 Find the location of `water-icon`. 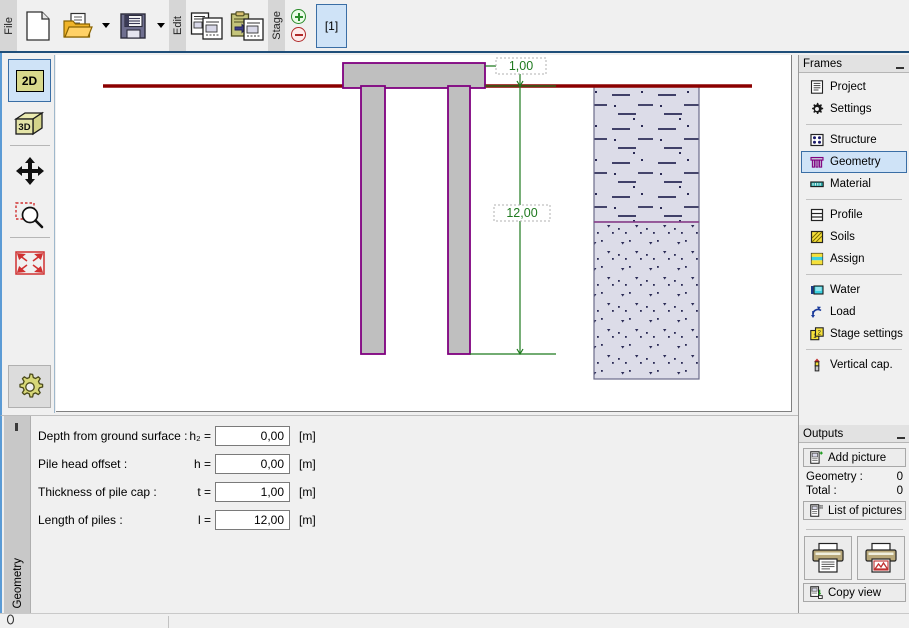

water-icon is located at coordinates (817, 290).